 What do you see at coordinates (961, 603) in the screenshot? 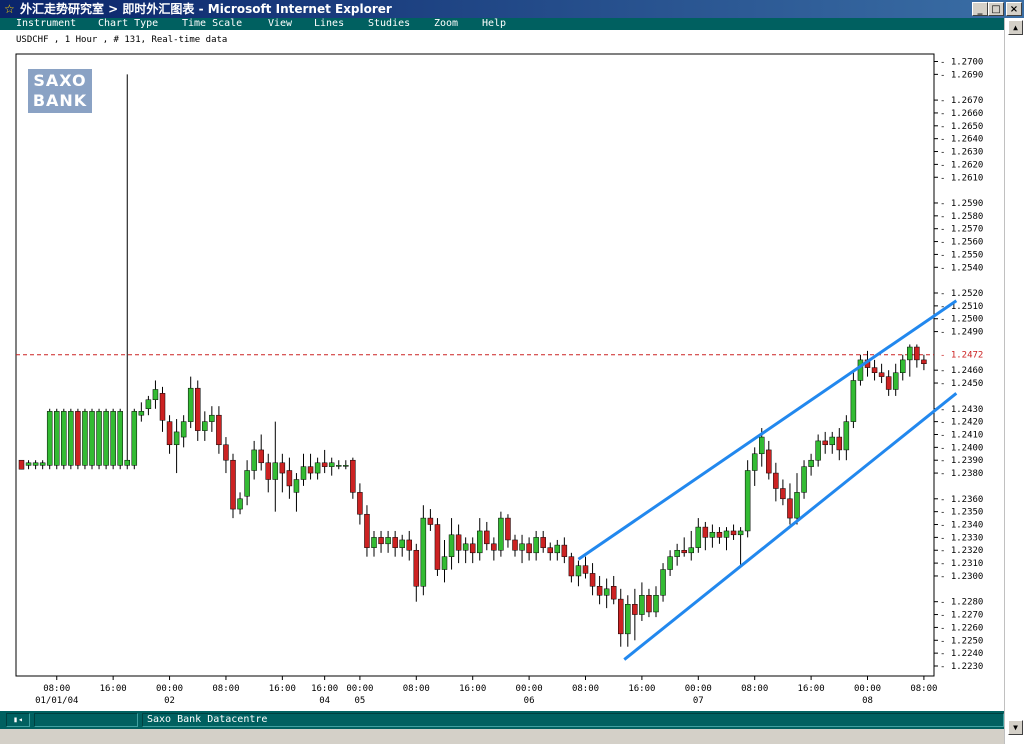
I see `y-tick-label-34: - 1.2280` at bounding box center [961, 603].